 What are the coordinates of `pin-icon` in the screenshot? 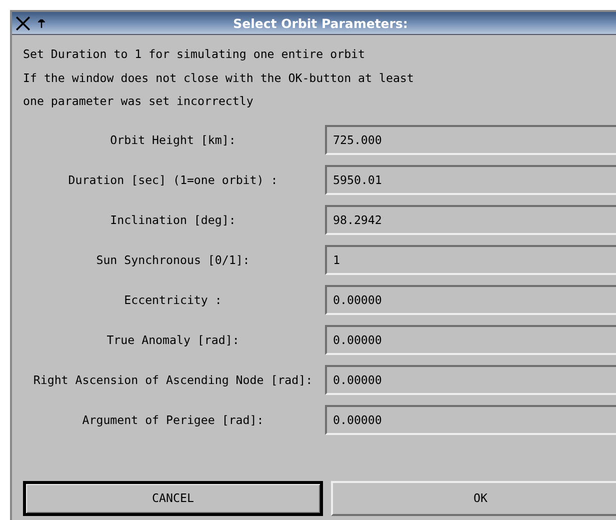 It's located at (41, 23).